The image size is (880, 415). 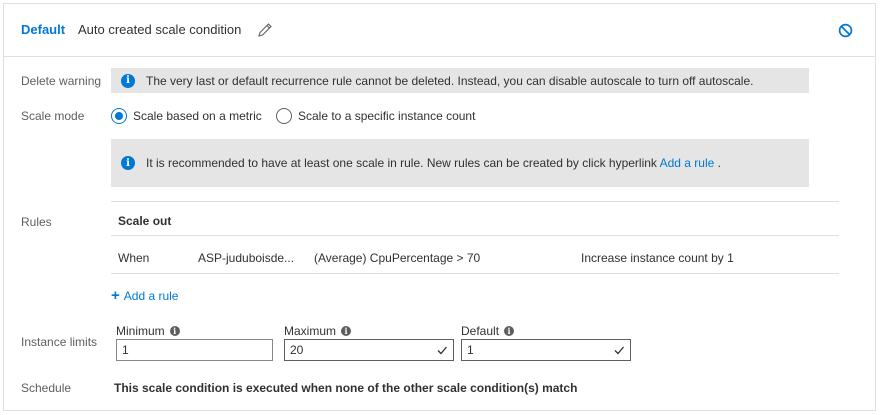 What do you see at coordinates (119, 116) in the screenshot?
I see `radio-button-selected` at bounding box center [119, 116].